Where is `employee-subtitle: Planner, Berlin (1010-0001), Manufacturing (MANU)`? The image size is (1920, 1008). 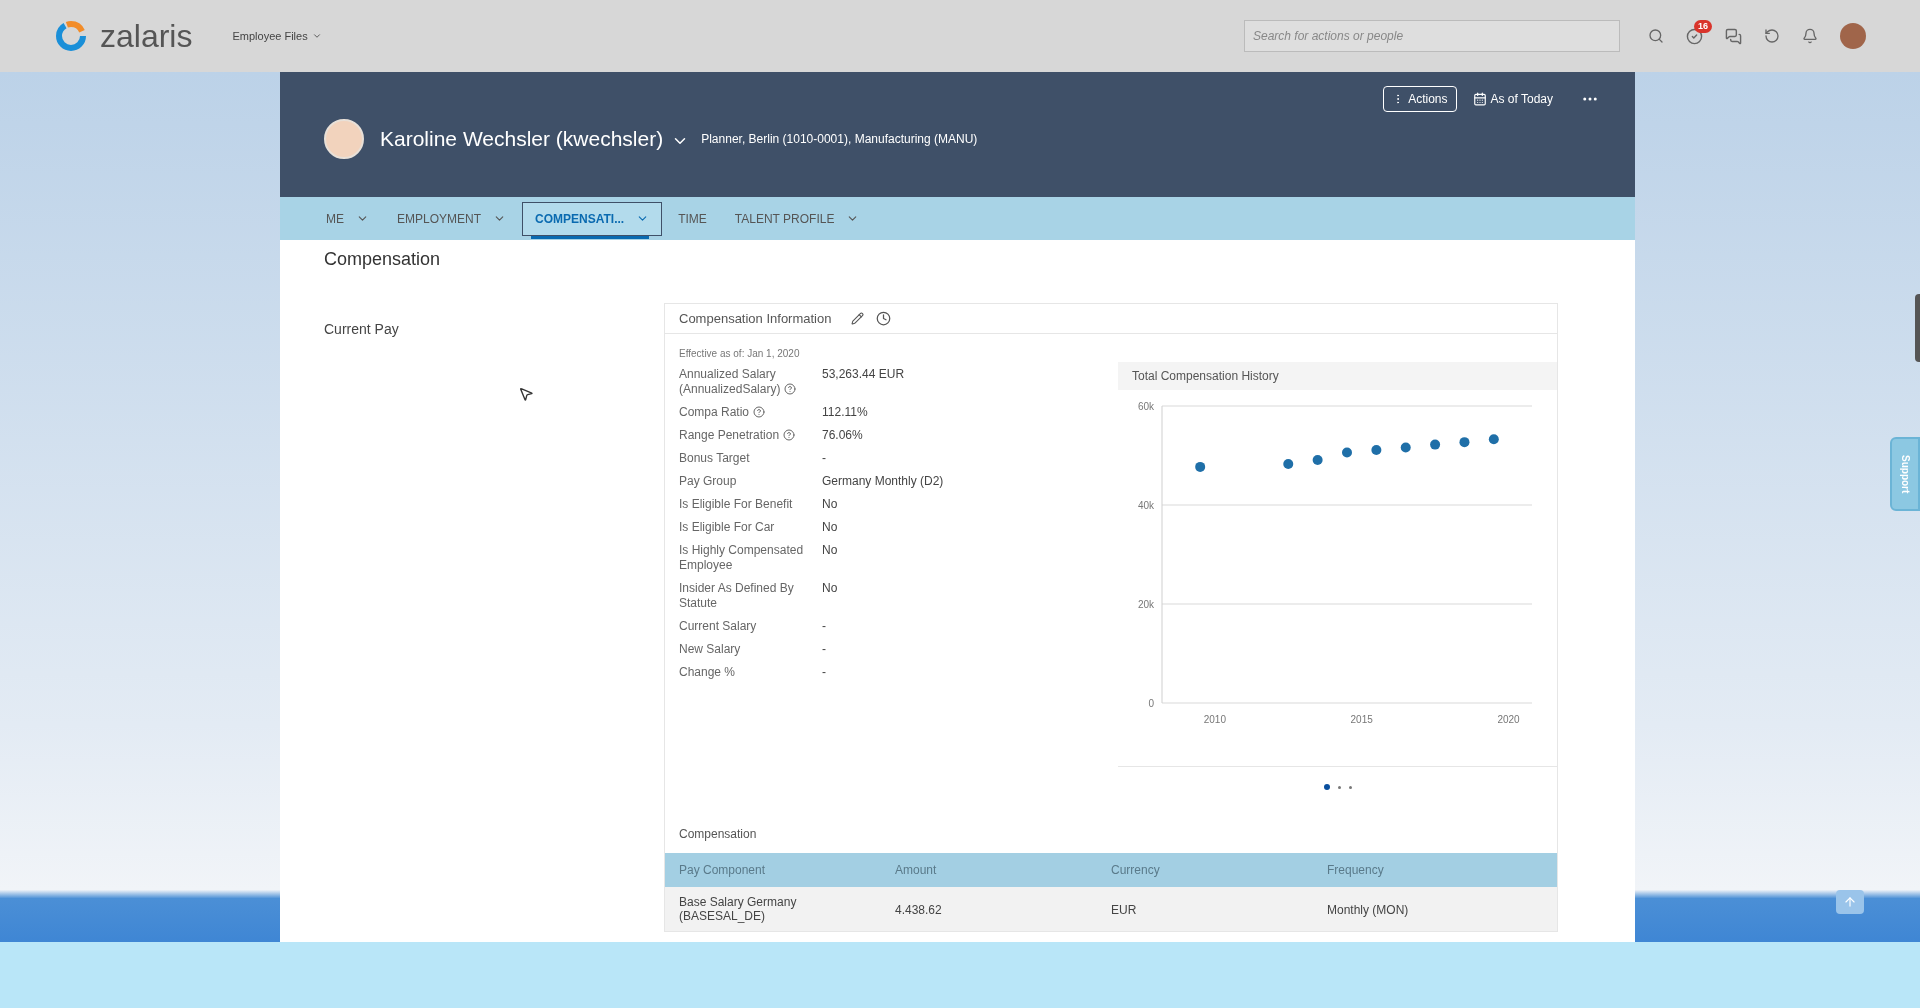
employee-subtitle: Planner, Berlin (1010-0001), Manufacturing (MANU) is located at coordinates (839, 139).